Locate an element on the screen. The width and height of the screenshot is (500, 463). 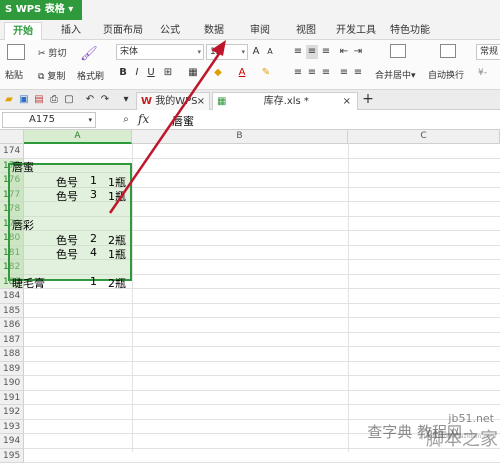
arrow-shaft is located at coordinates (166, 130).